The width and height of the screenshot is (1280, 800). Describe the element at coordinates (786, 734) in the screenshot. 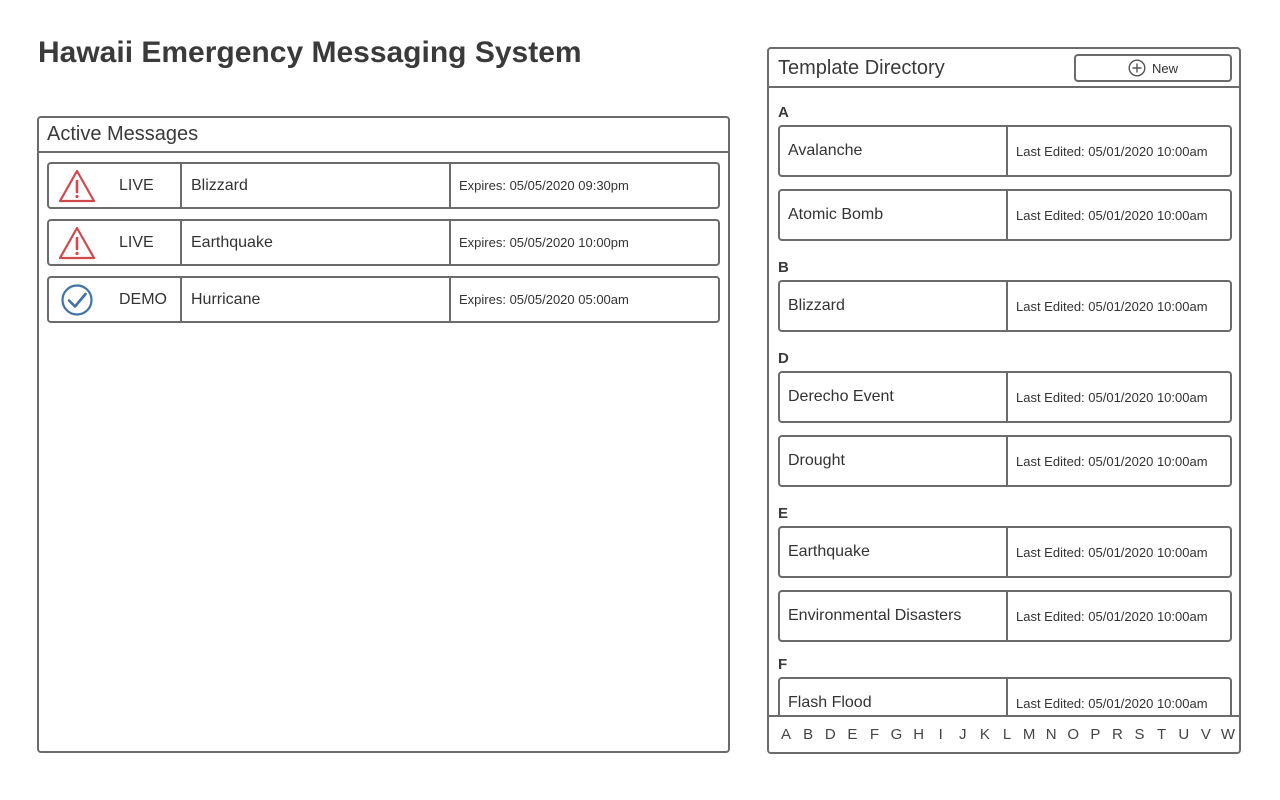

I see `alphabet-index-letter: A` at that location.